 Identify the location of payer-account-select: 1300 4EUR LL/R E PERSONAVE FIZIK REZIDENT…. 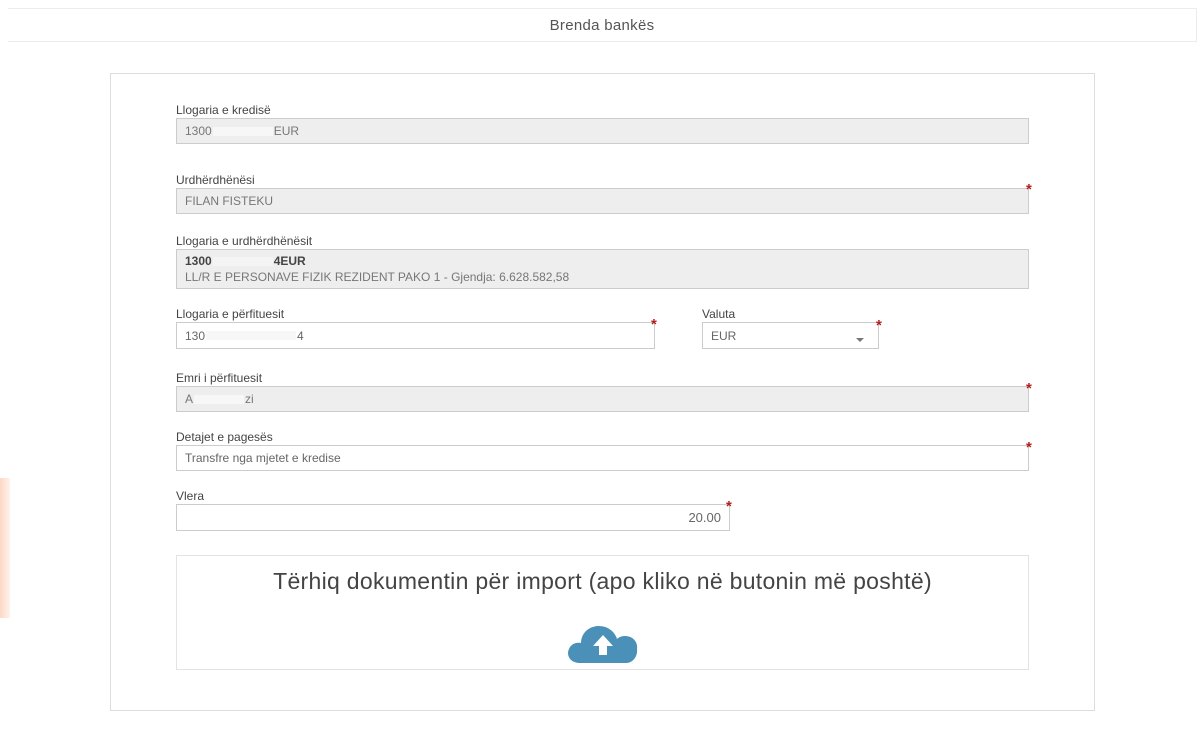
(602, 269).